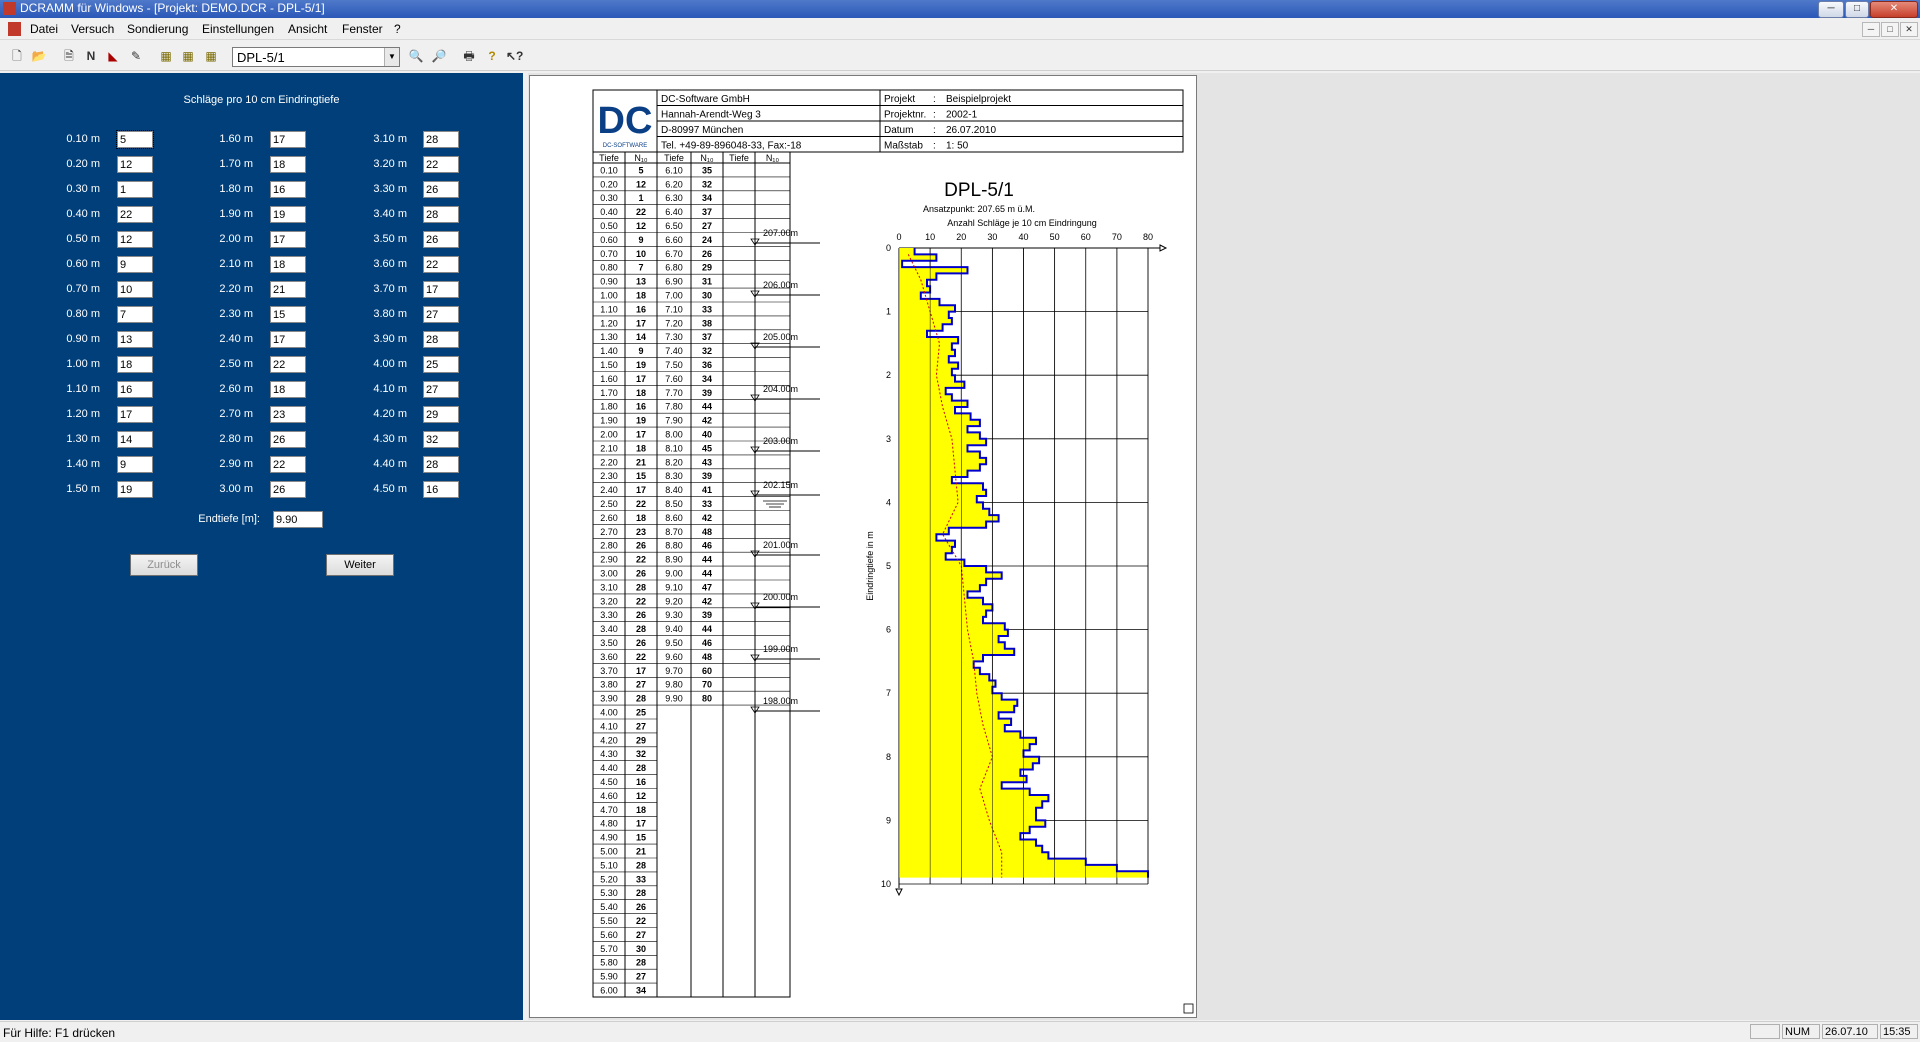 Image resolution: width=1920 pixels, height=1042 pixels. What do you see at coordinates (1909, 29) in the screenshot?
I see `mdi-close-button: ✕` at bounding box center [1909, 29].